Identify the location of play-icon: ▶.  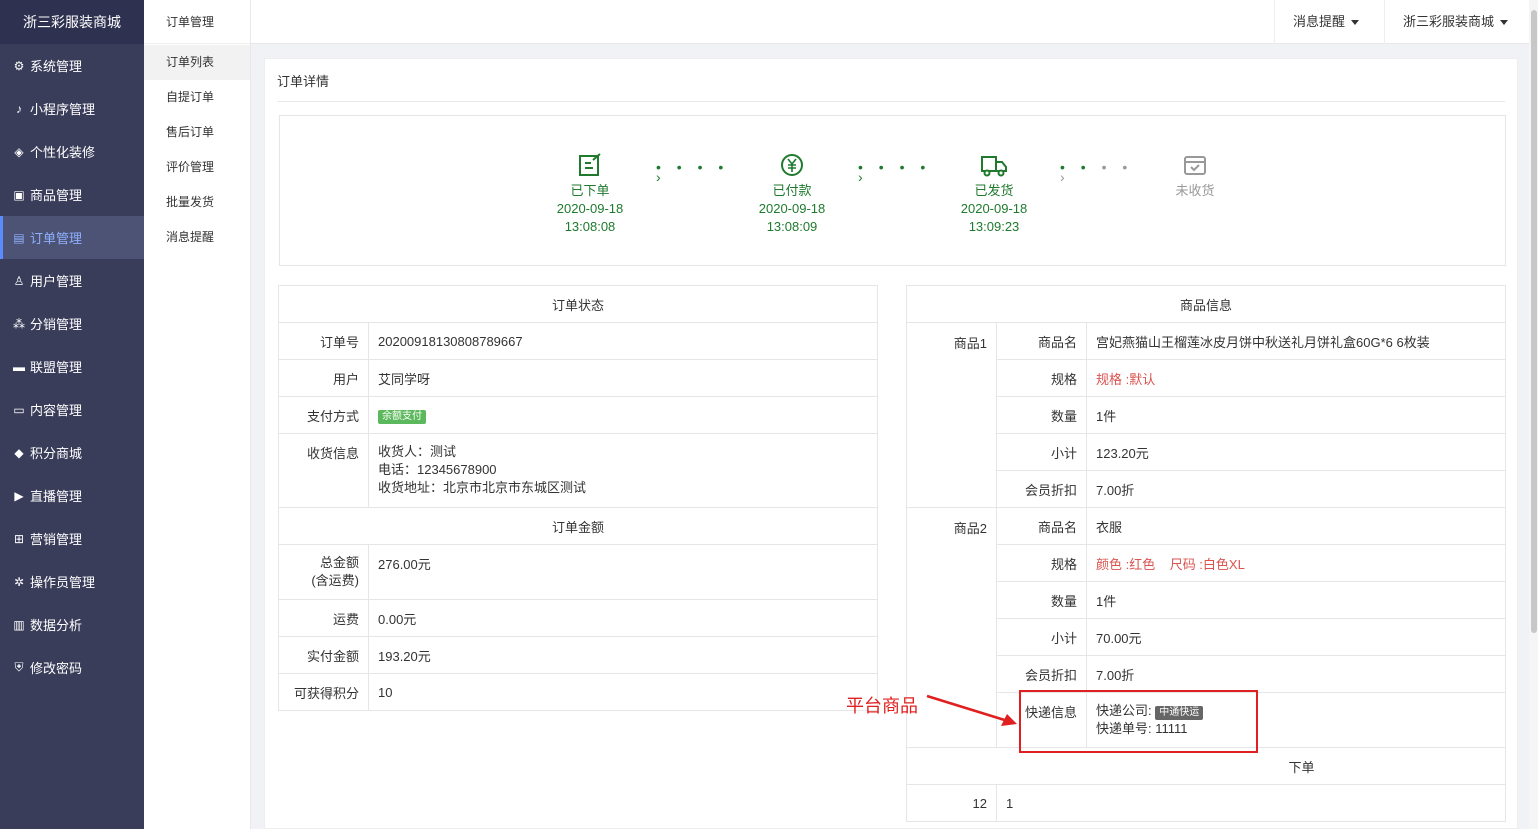
(19, 495).